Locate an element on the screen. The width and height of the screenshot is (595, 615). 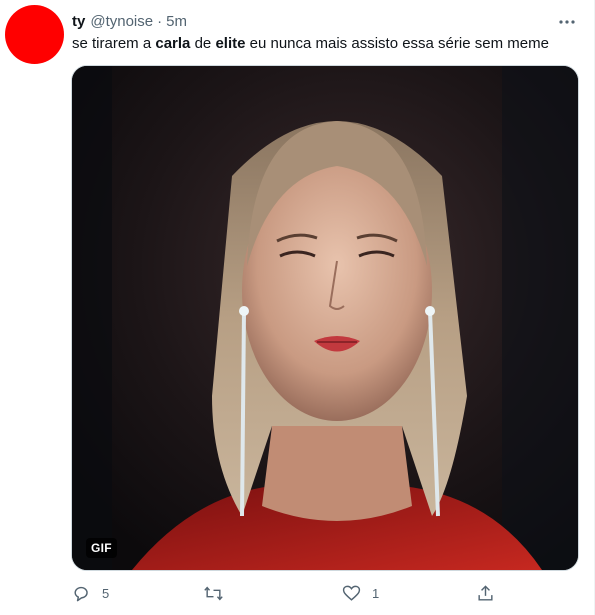
like-count: 1 is located at coordinates (376, 593).